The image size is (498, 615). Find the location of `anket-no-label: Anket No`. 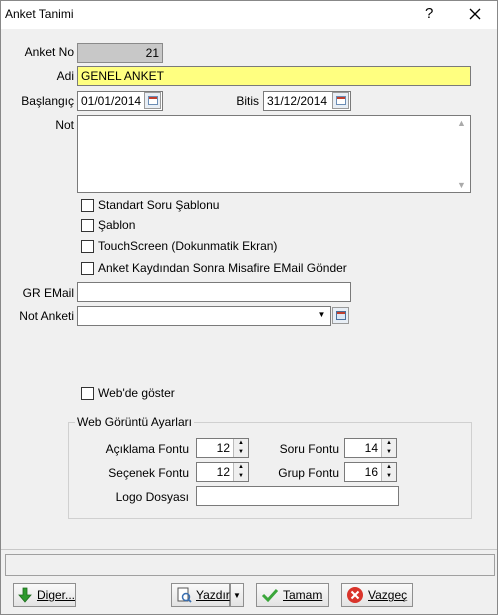

anket-no-label: Anket No is located at coordinates (49, 52).